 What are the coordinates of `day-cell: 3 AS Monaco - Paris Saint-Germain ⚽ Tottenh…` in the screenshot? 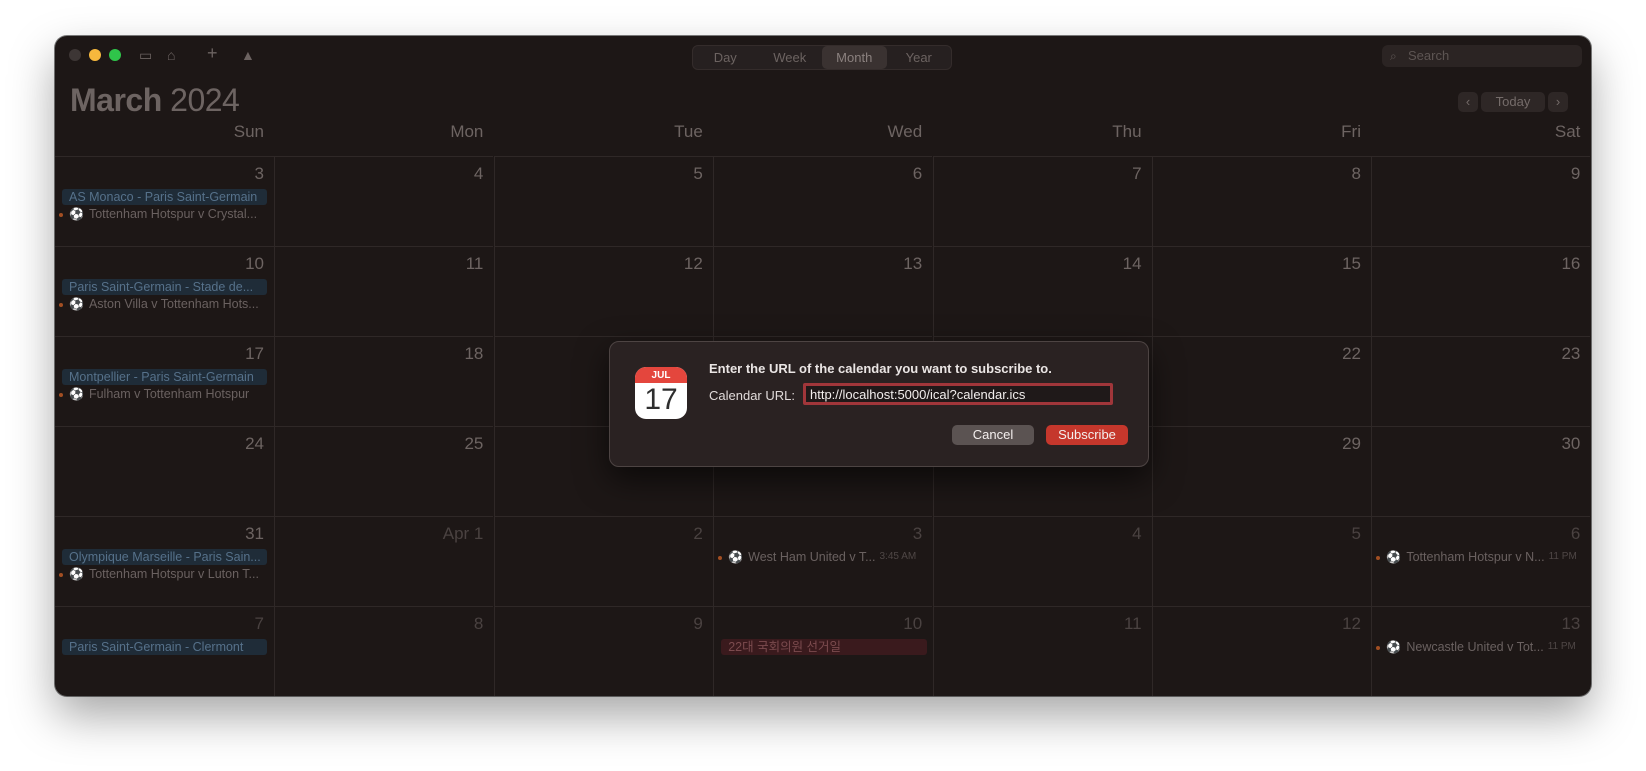 It's located at (164, 201).